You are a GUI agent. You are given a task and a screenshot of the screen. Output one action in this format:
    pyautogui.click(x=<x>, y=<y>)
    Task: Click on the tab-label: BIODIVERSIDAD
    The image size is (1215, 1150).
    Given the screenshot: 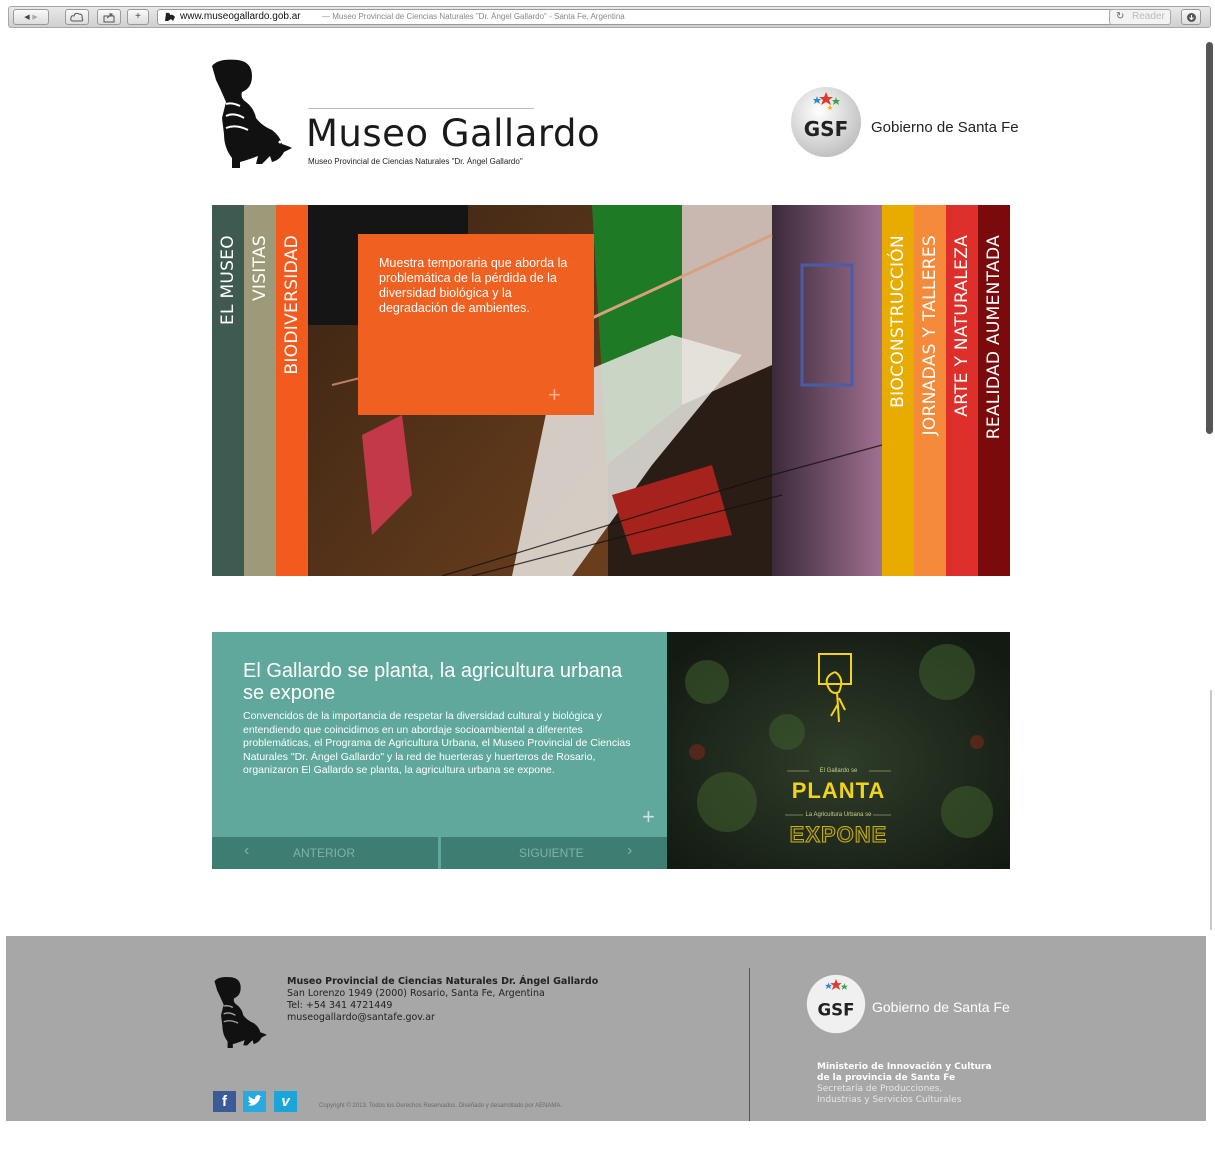 What is the action you would take?
    pyautogui.click(x=292, y=305)
    